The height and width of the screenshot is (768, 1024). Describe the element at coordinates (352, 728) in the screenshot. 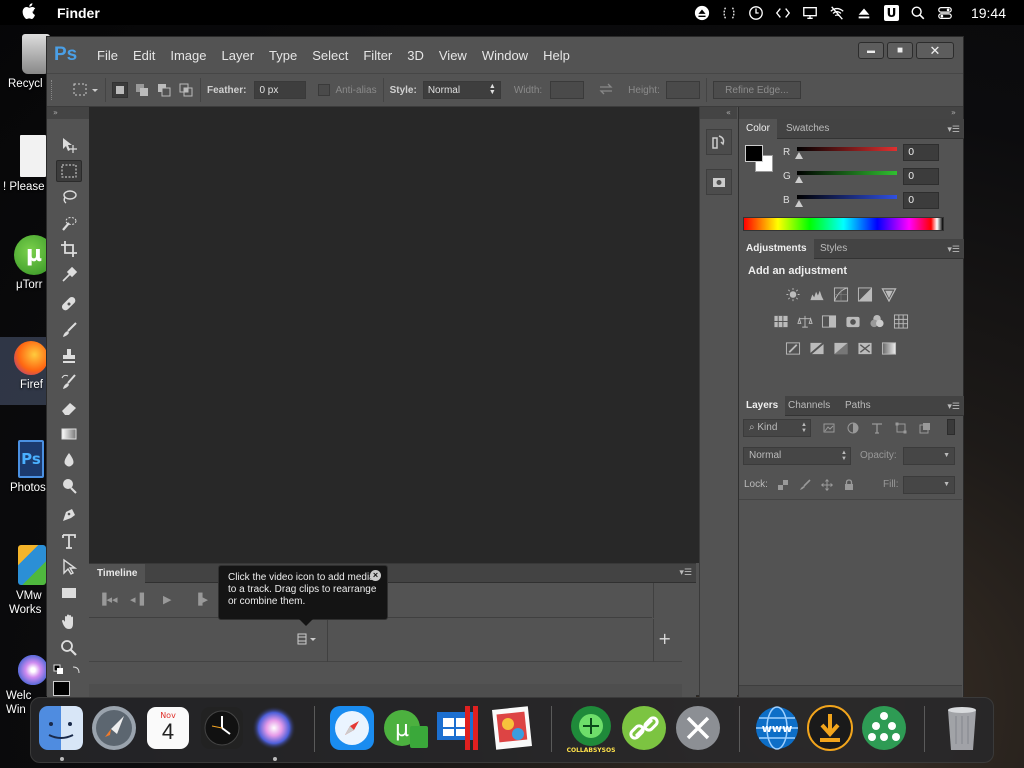

I see `dock-safari-icon` at that location.